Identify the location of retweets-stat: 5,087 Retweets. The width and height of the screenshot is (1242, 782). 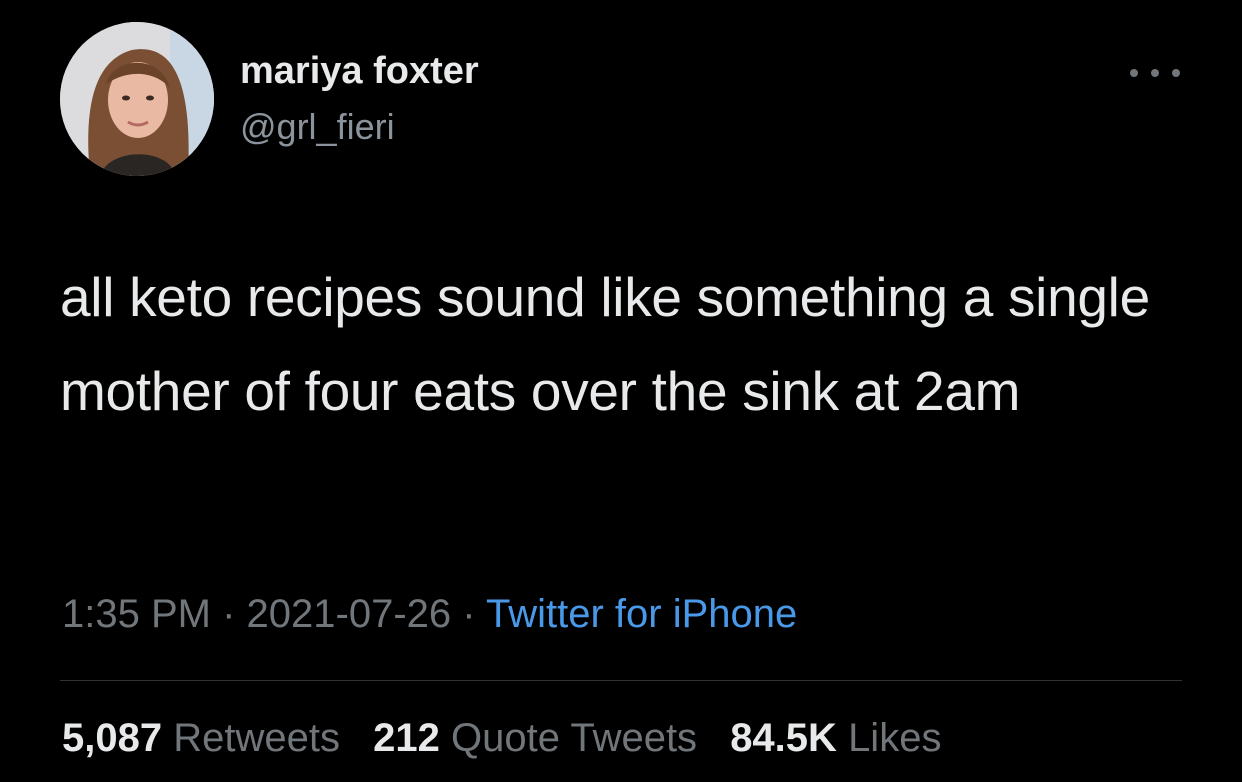
(201, 738).